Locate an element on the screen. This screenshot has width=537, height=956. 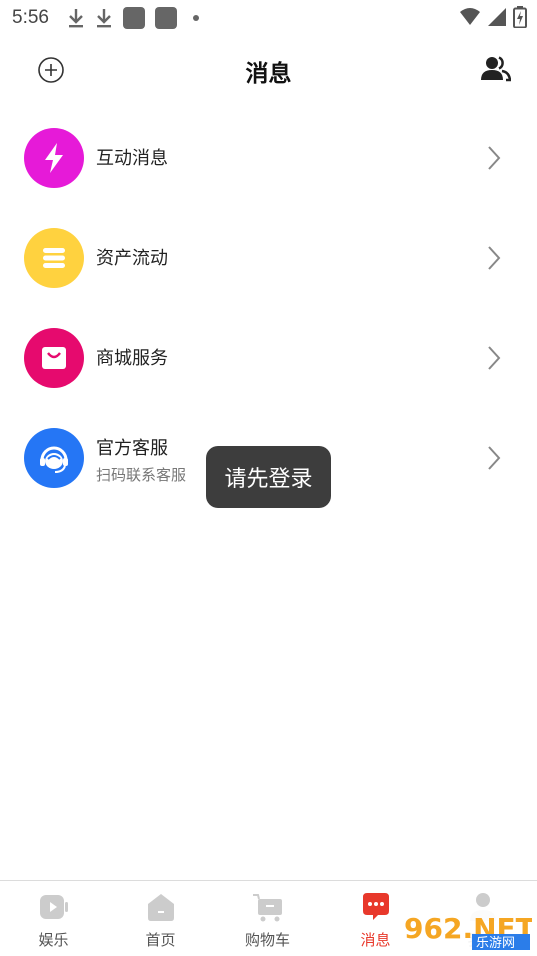
signal-icon is located at coordinates (497, 17).